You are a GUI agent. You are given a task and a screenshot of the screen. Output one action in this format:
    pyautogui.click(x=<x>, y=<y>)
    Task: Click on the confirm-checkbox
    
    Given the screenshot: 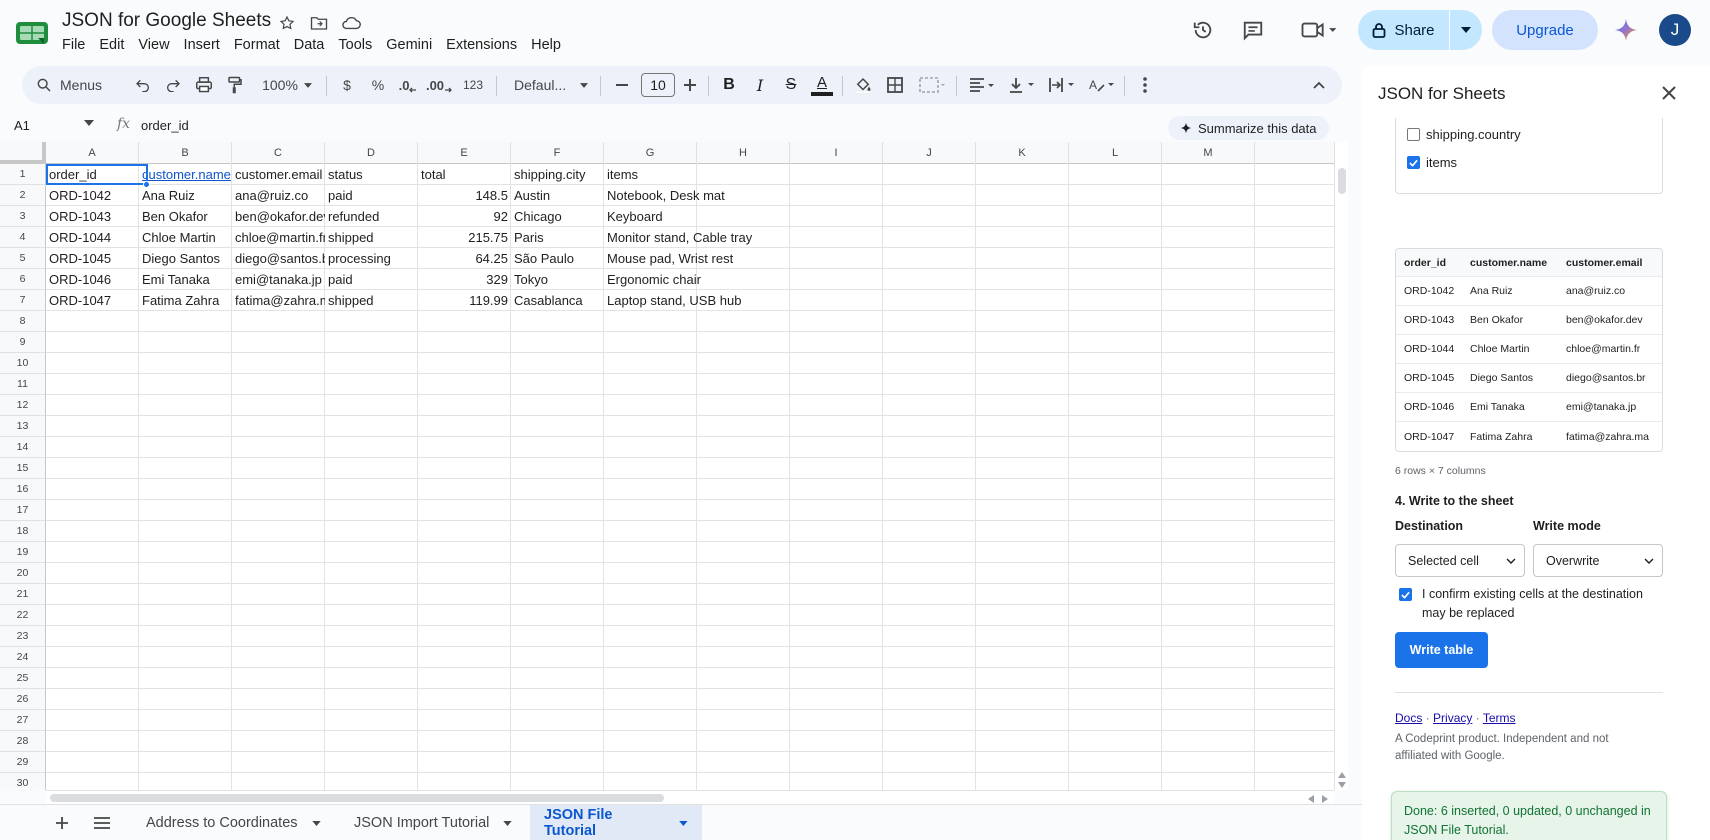 What is the action you would take?
    pyautogui.click(x=1405, y=594)
    